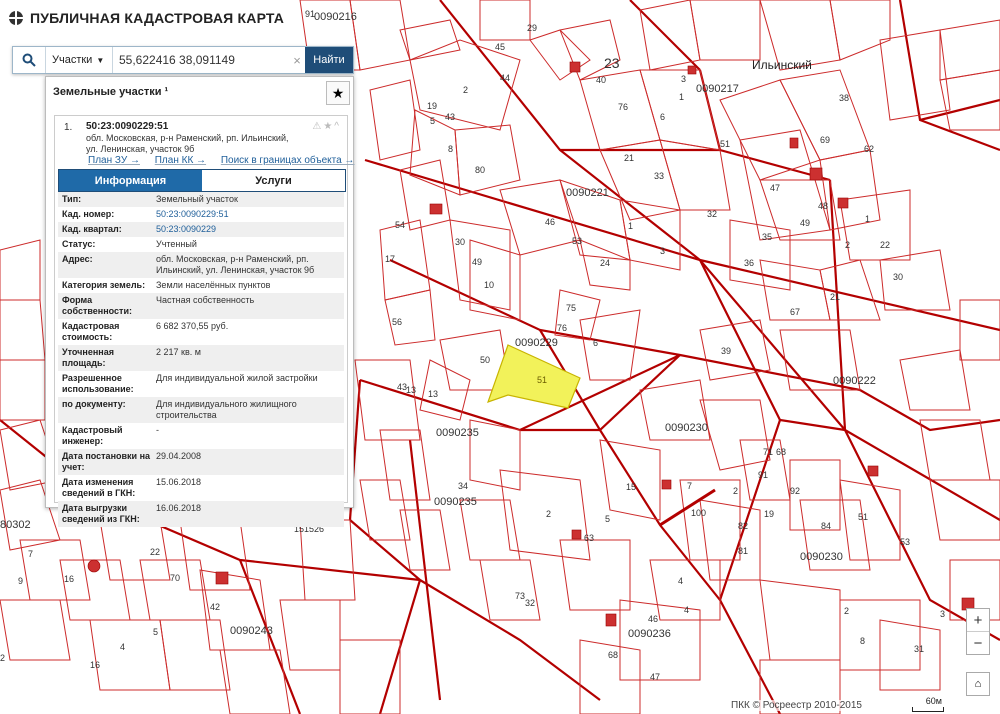  I want to click on svg-text: 22, so click(885, 245).